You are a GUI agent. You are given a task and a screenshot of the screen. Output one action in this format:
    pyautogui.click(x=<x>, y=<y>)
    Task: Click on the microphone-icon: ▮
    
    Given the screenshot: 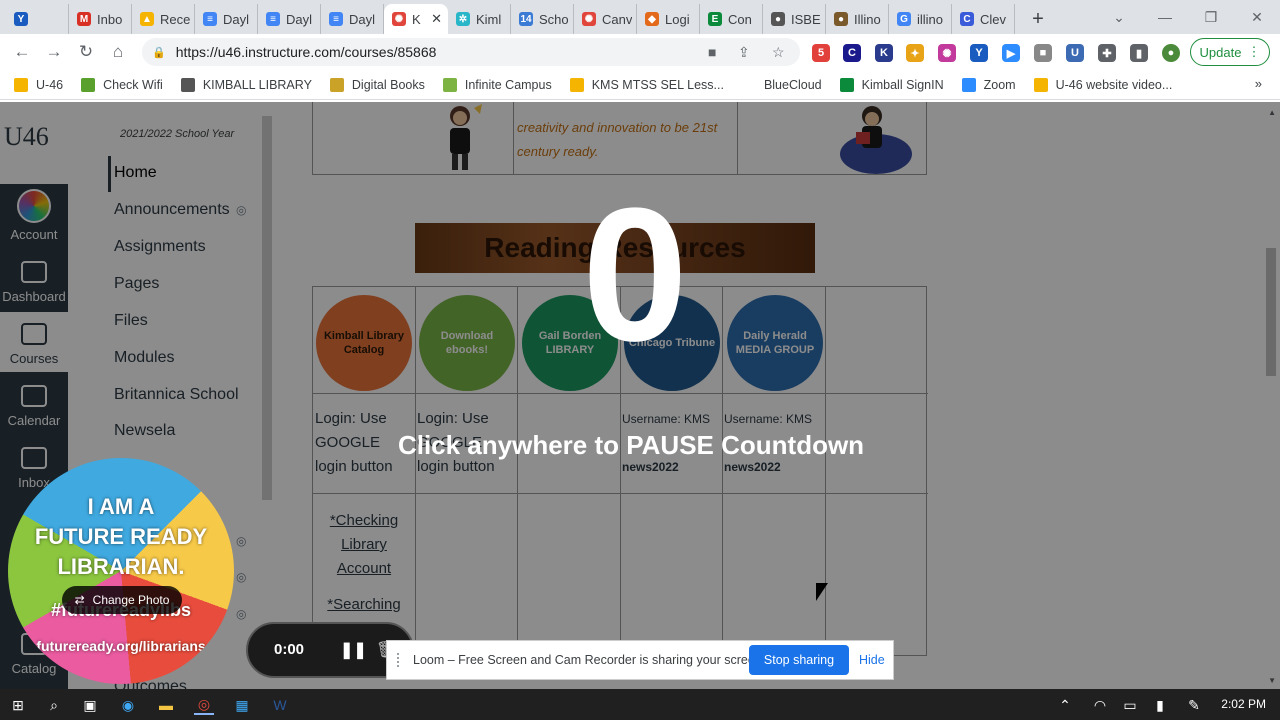 What is the action you would take?
    pyautogui.click(x=1160, y=705)
    